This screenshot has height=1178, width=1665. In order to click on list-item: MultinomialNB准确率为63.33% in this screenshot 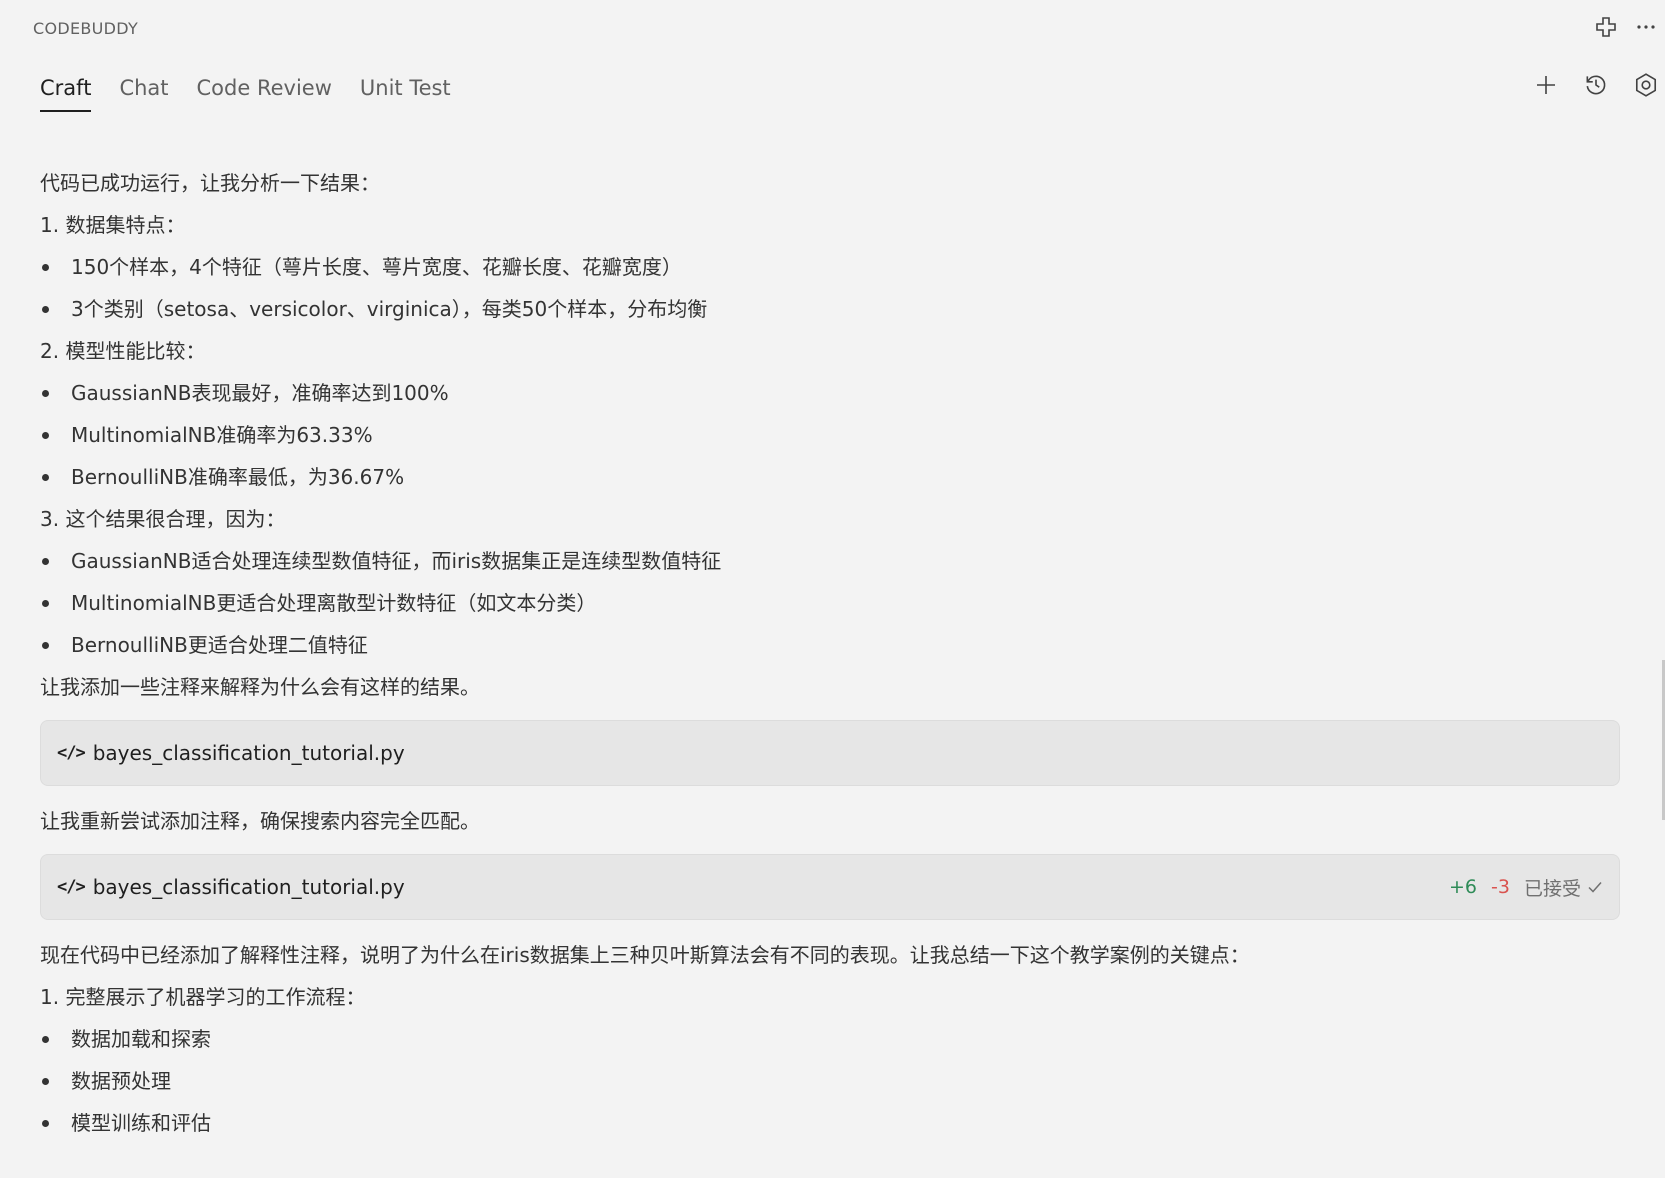, I will do `click(831, 435)`.